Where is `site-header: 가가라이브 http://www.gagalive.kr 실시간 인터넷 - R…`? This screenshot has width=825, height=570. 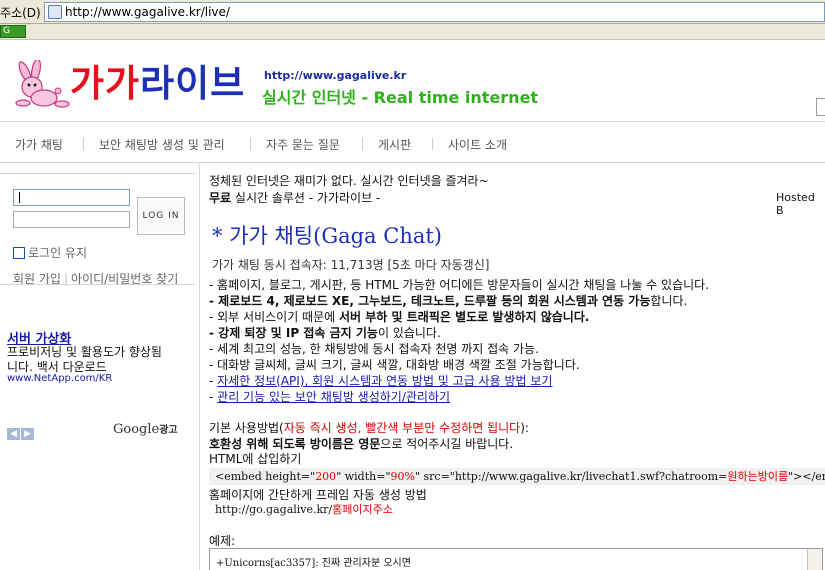
site-header: 가가라이브 http://www.gagalive.kr 실시간 인터넷 - R… is located at coordinates (412, 81).